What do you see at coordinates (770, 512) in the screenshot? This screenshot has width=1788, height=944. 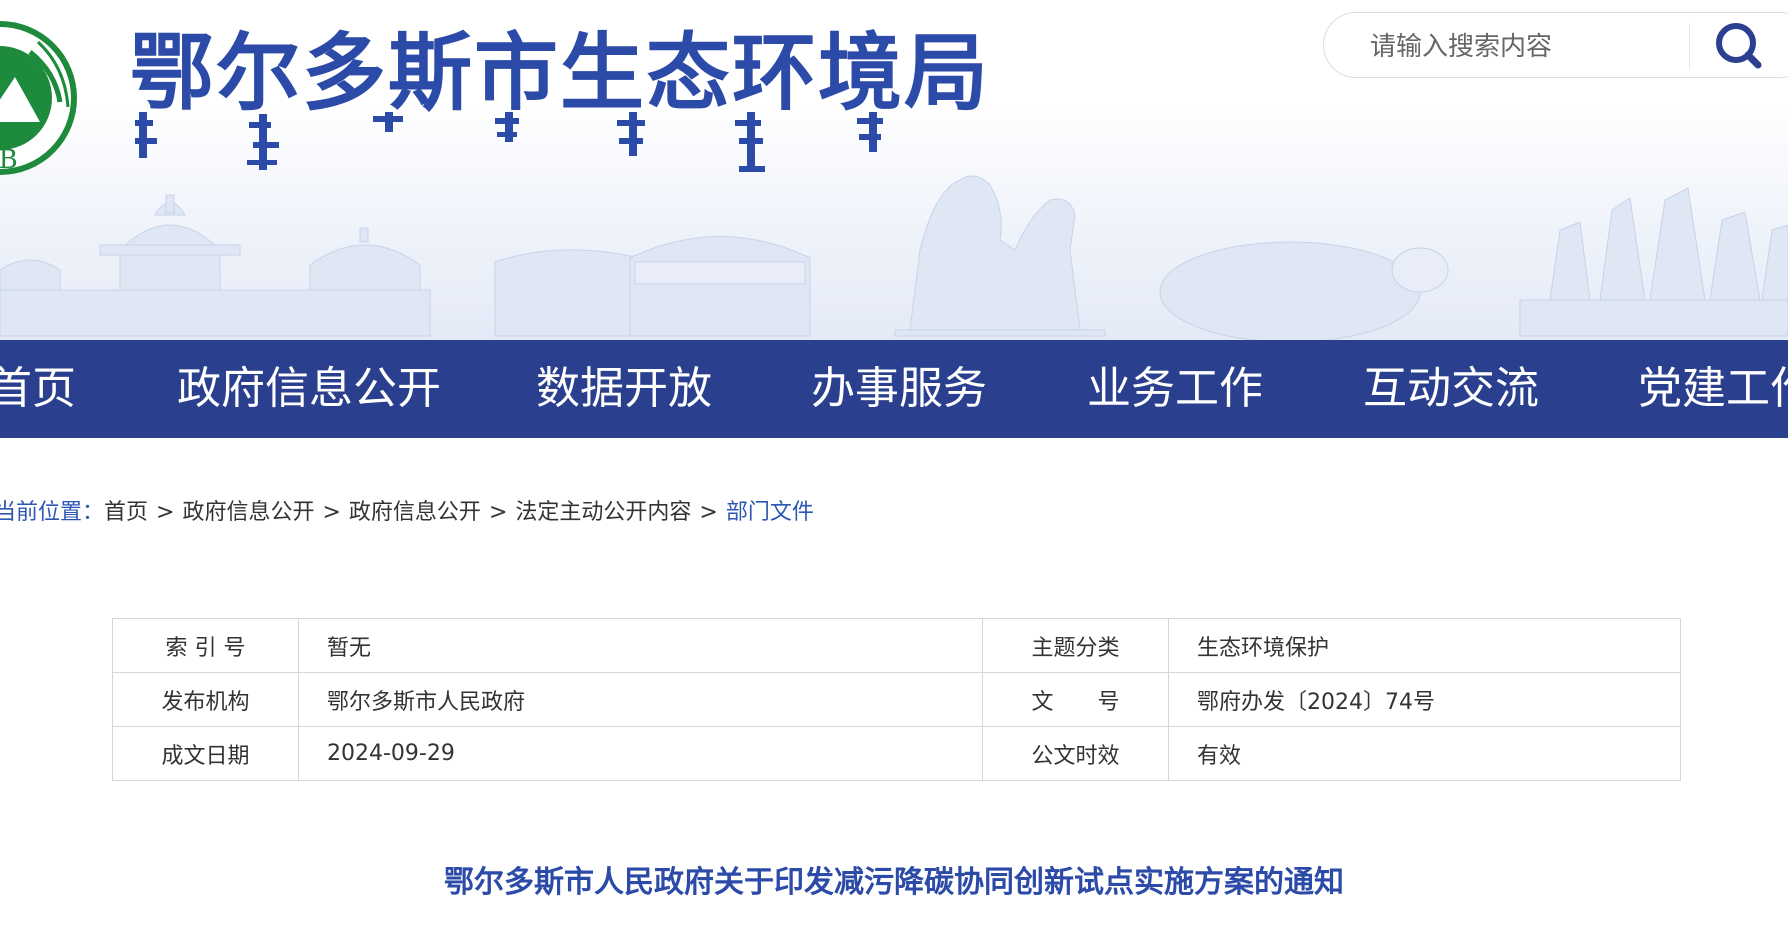 I see `breadcrumb-current: 部门文件` at bounding box center [770, 512].